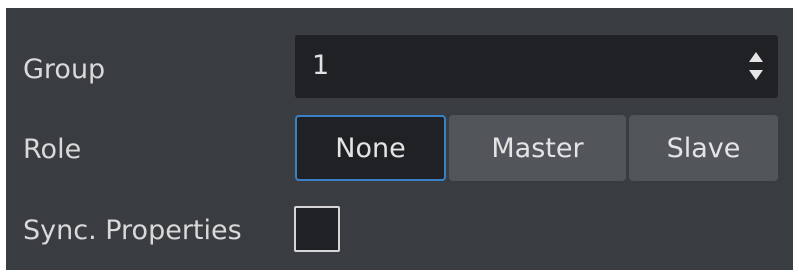 The image size is (799, 276). What do you see at coordinates (52, 149) in the screenshot?
I see `role-label: Role` at bounding box center [52, 149].